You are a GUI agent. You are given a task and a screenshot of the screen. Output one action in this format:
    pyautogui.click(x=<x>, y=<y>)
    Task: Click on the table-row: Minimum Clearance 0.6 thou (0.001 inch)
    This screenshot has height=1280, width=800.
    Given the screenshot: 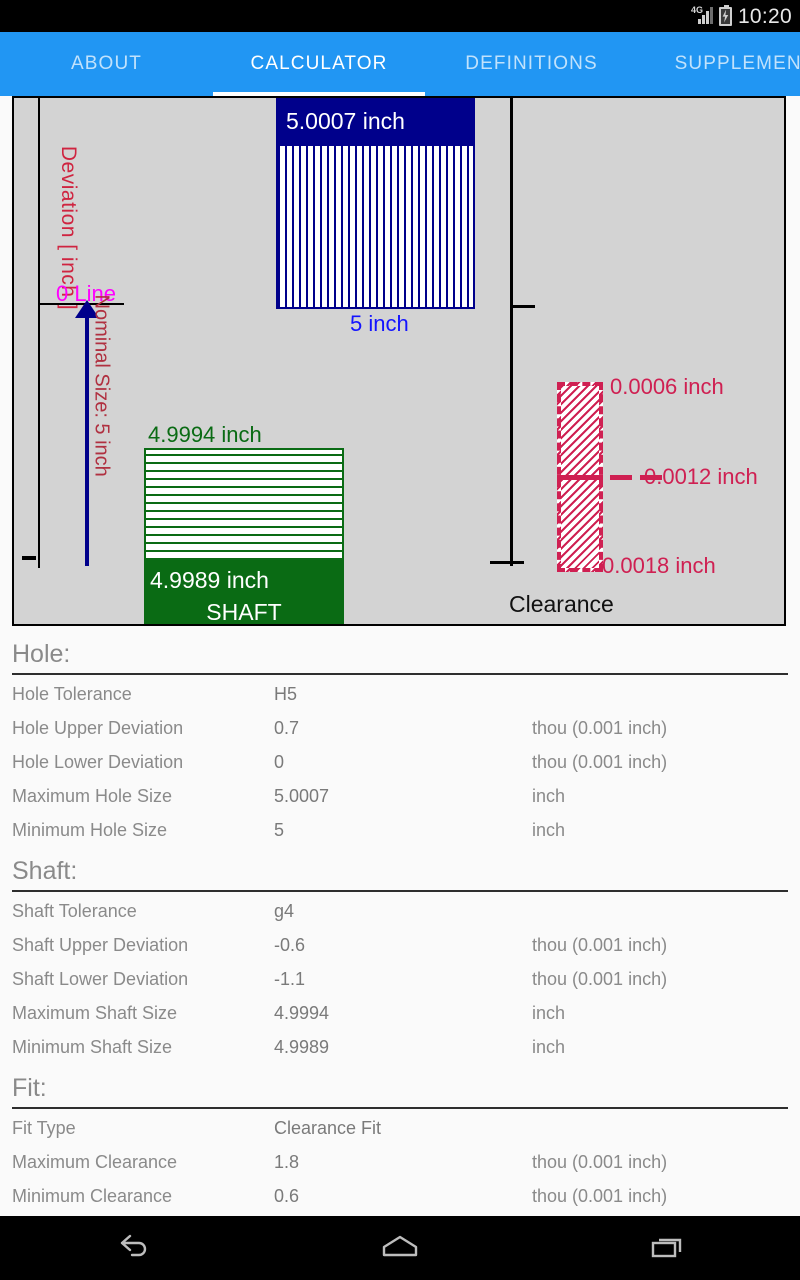 What is the action you would take?
    pyautogui.click(x=400, y=1194)
    